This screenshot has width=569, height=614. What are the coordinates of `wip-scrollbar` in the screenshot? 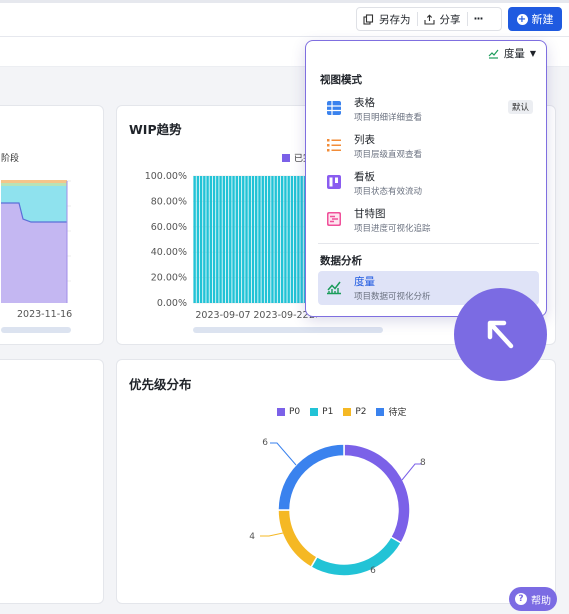 It's located at (288, 330).